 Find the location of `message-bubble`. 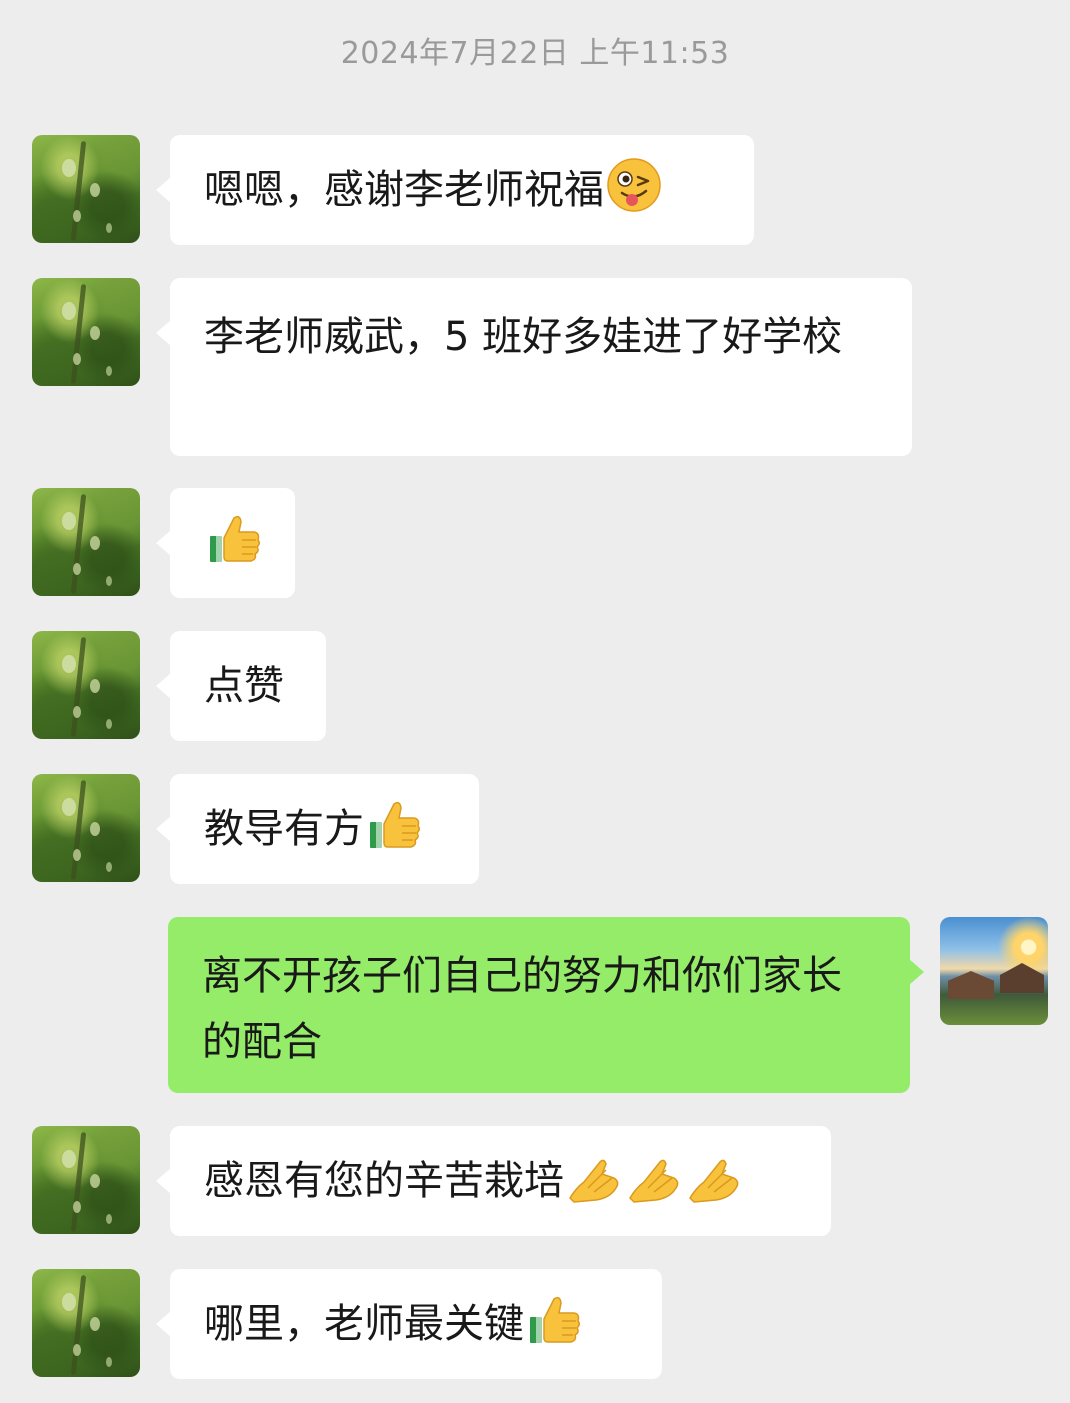

message-bubble is located at coordinates (225, 543).